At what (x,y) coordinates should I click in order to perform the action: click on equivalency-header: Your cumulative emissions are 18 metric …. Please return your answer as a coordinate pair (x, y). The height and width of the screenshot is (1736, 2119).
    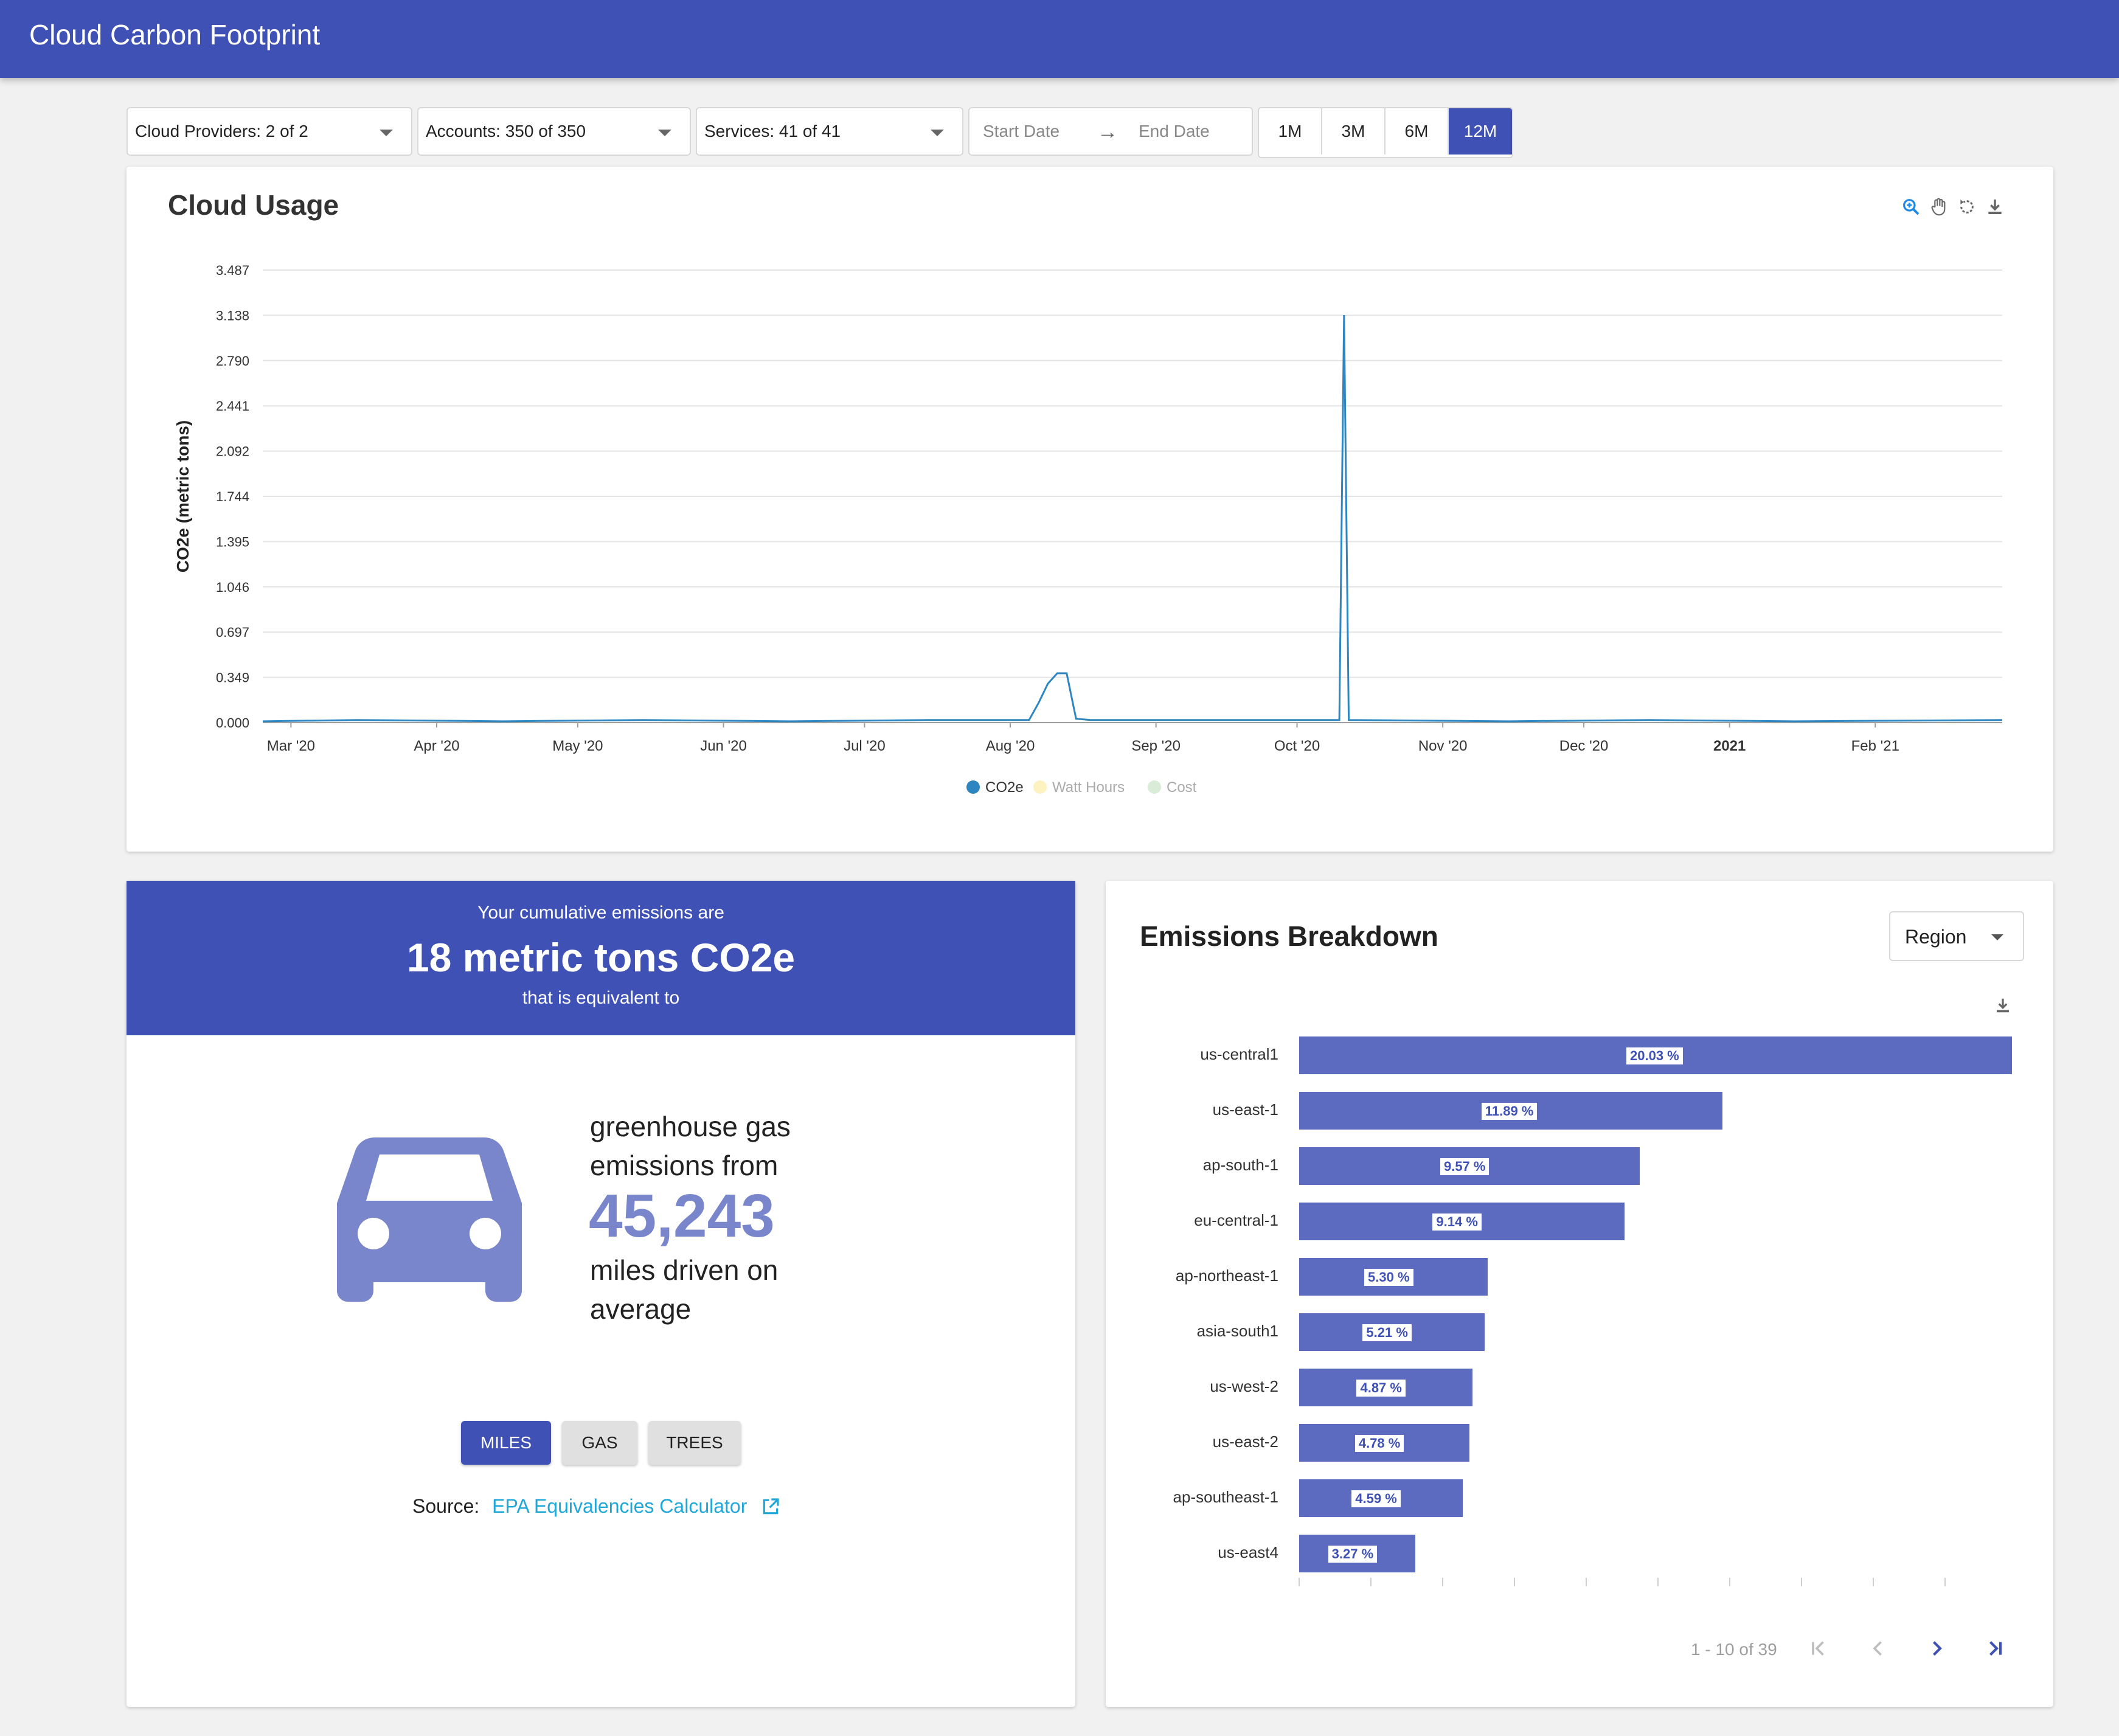
    Looking at the image, I should click on (601, 958).